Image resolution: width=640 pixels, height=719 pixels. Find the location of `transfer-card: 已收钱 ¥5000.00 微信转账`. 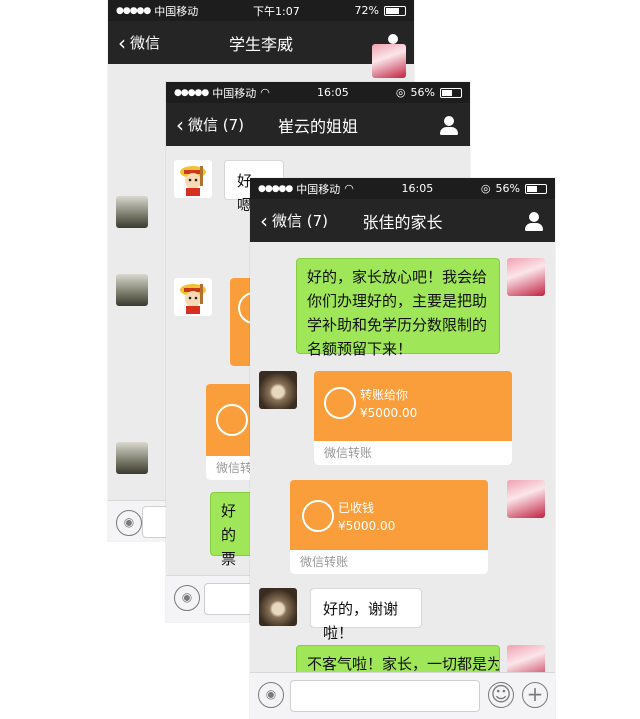

transfer-card: 已收钱 ¥5000.00 微信转账 is located at coordinates (389, 527).